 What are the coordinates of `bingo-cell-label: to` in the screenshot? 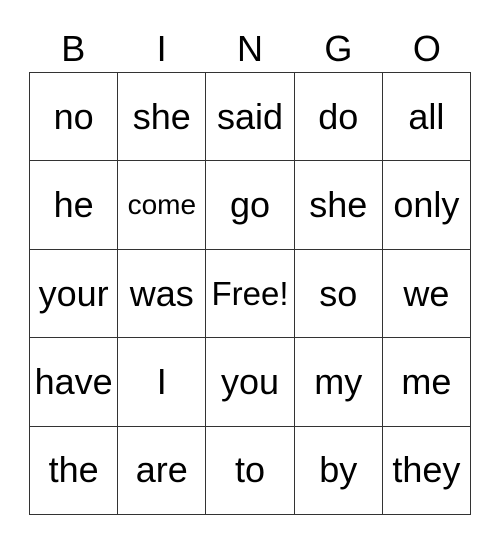 It's located at (250, 470).